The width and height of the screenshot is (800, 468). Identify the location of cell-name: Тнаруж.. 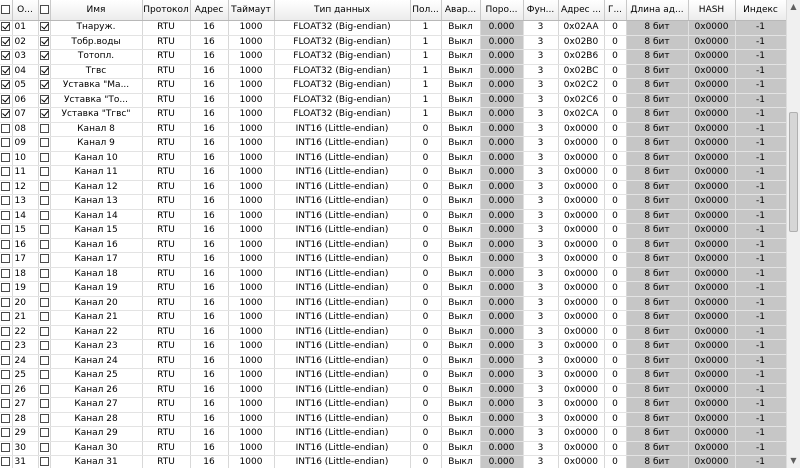
(96, 28).